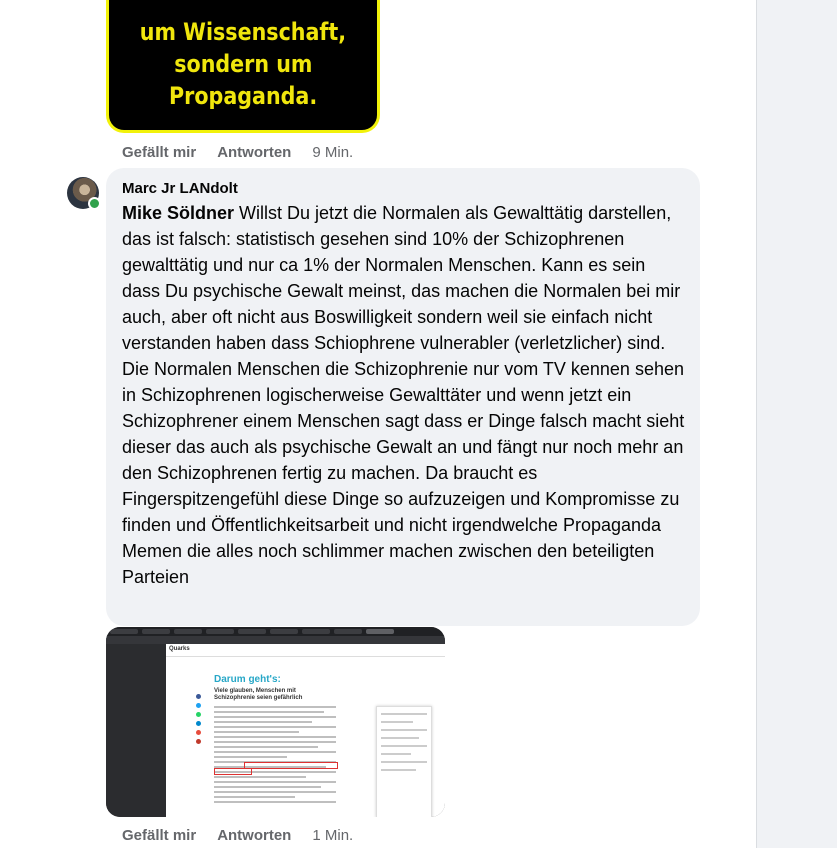 This screenshot has height=848, width=837. Describe the element at coordinates (178, 213) in the screenshot. I see `mention-link: Mike Söldner` at that location.